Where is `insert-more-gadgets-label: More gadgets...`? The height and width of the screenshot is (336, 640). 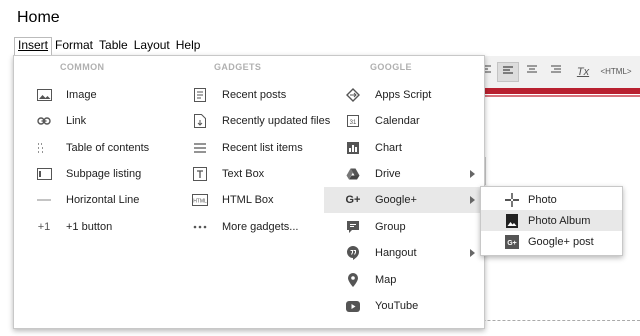
insert-more-gadgets-label: More gadgets... is located at coordinates (260, 227).